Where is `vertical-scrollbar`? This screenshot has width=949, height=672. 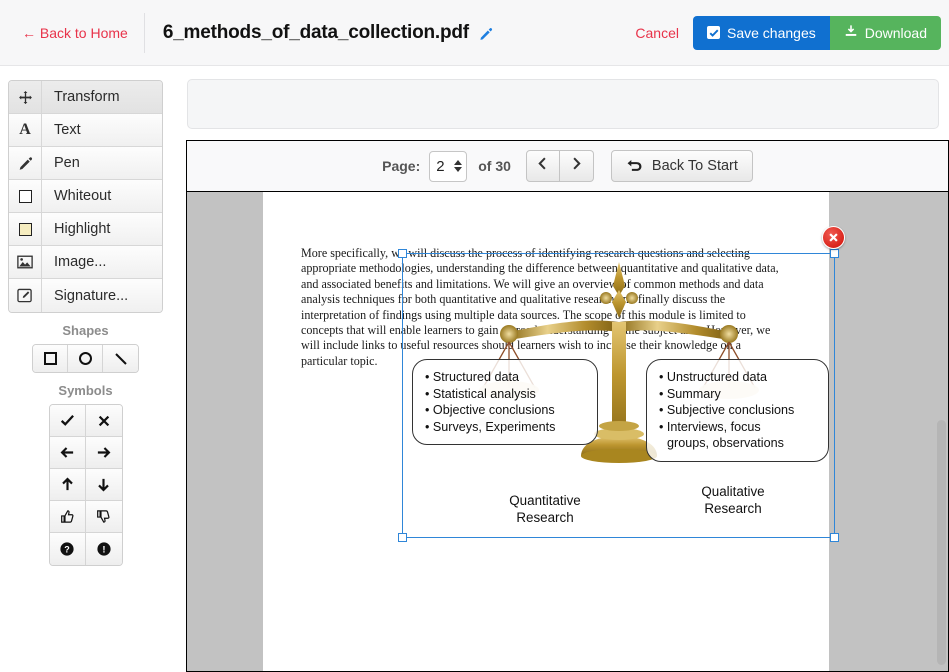 vertical-scrollbar is located at coordinates (941, 432).